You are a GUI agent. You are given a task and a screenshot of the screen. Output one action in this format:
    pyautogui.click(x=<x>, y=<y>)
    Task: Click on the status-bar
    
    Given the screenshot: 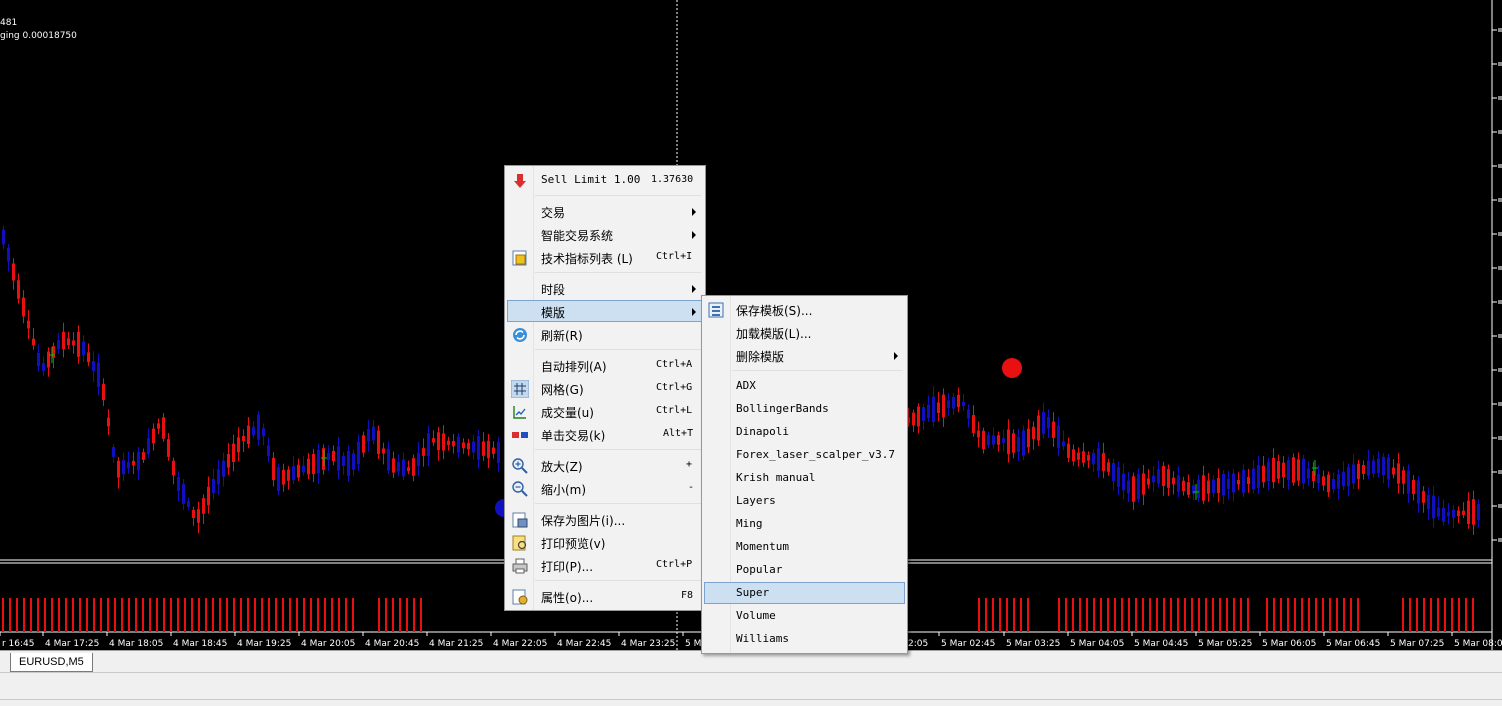 What is the action you would take?
    pyautogui.click(x=751, y=689)
    